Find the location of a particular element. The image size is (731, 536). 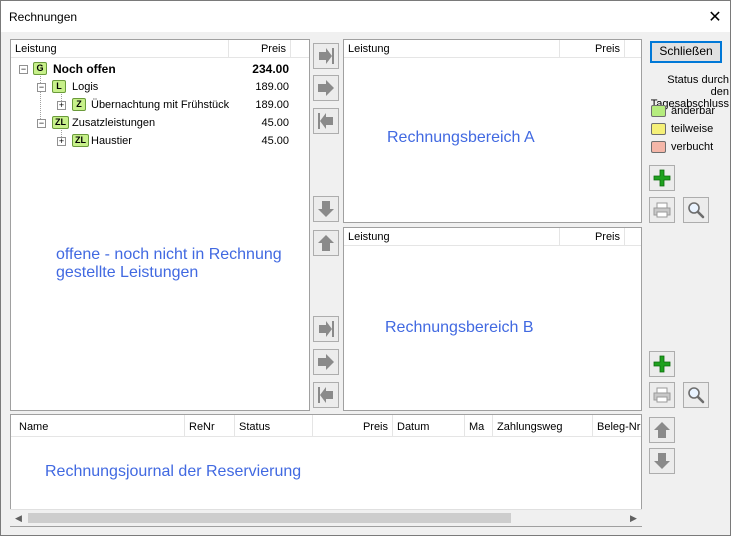

tree-row-noch-offen: − G Noch offen 234.00 is located at coordinates (160, 69).